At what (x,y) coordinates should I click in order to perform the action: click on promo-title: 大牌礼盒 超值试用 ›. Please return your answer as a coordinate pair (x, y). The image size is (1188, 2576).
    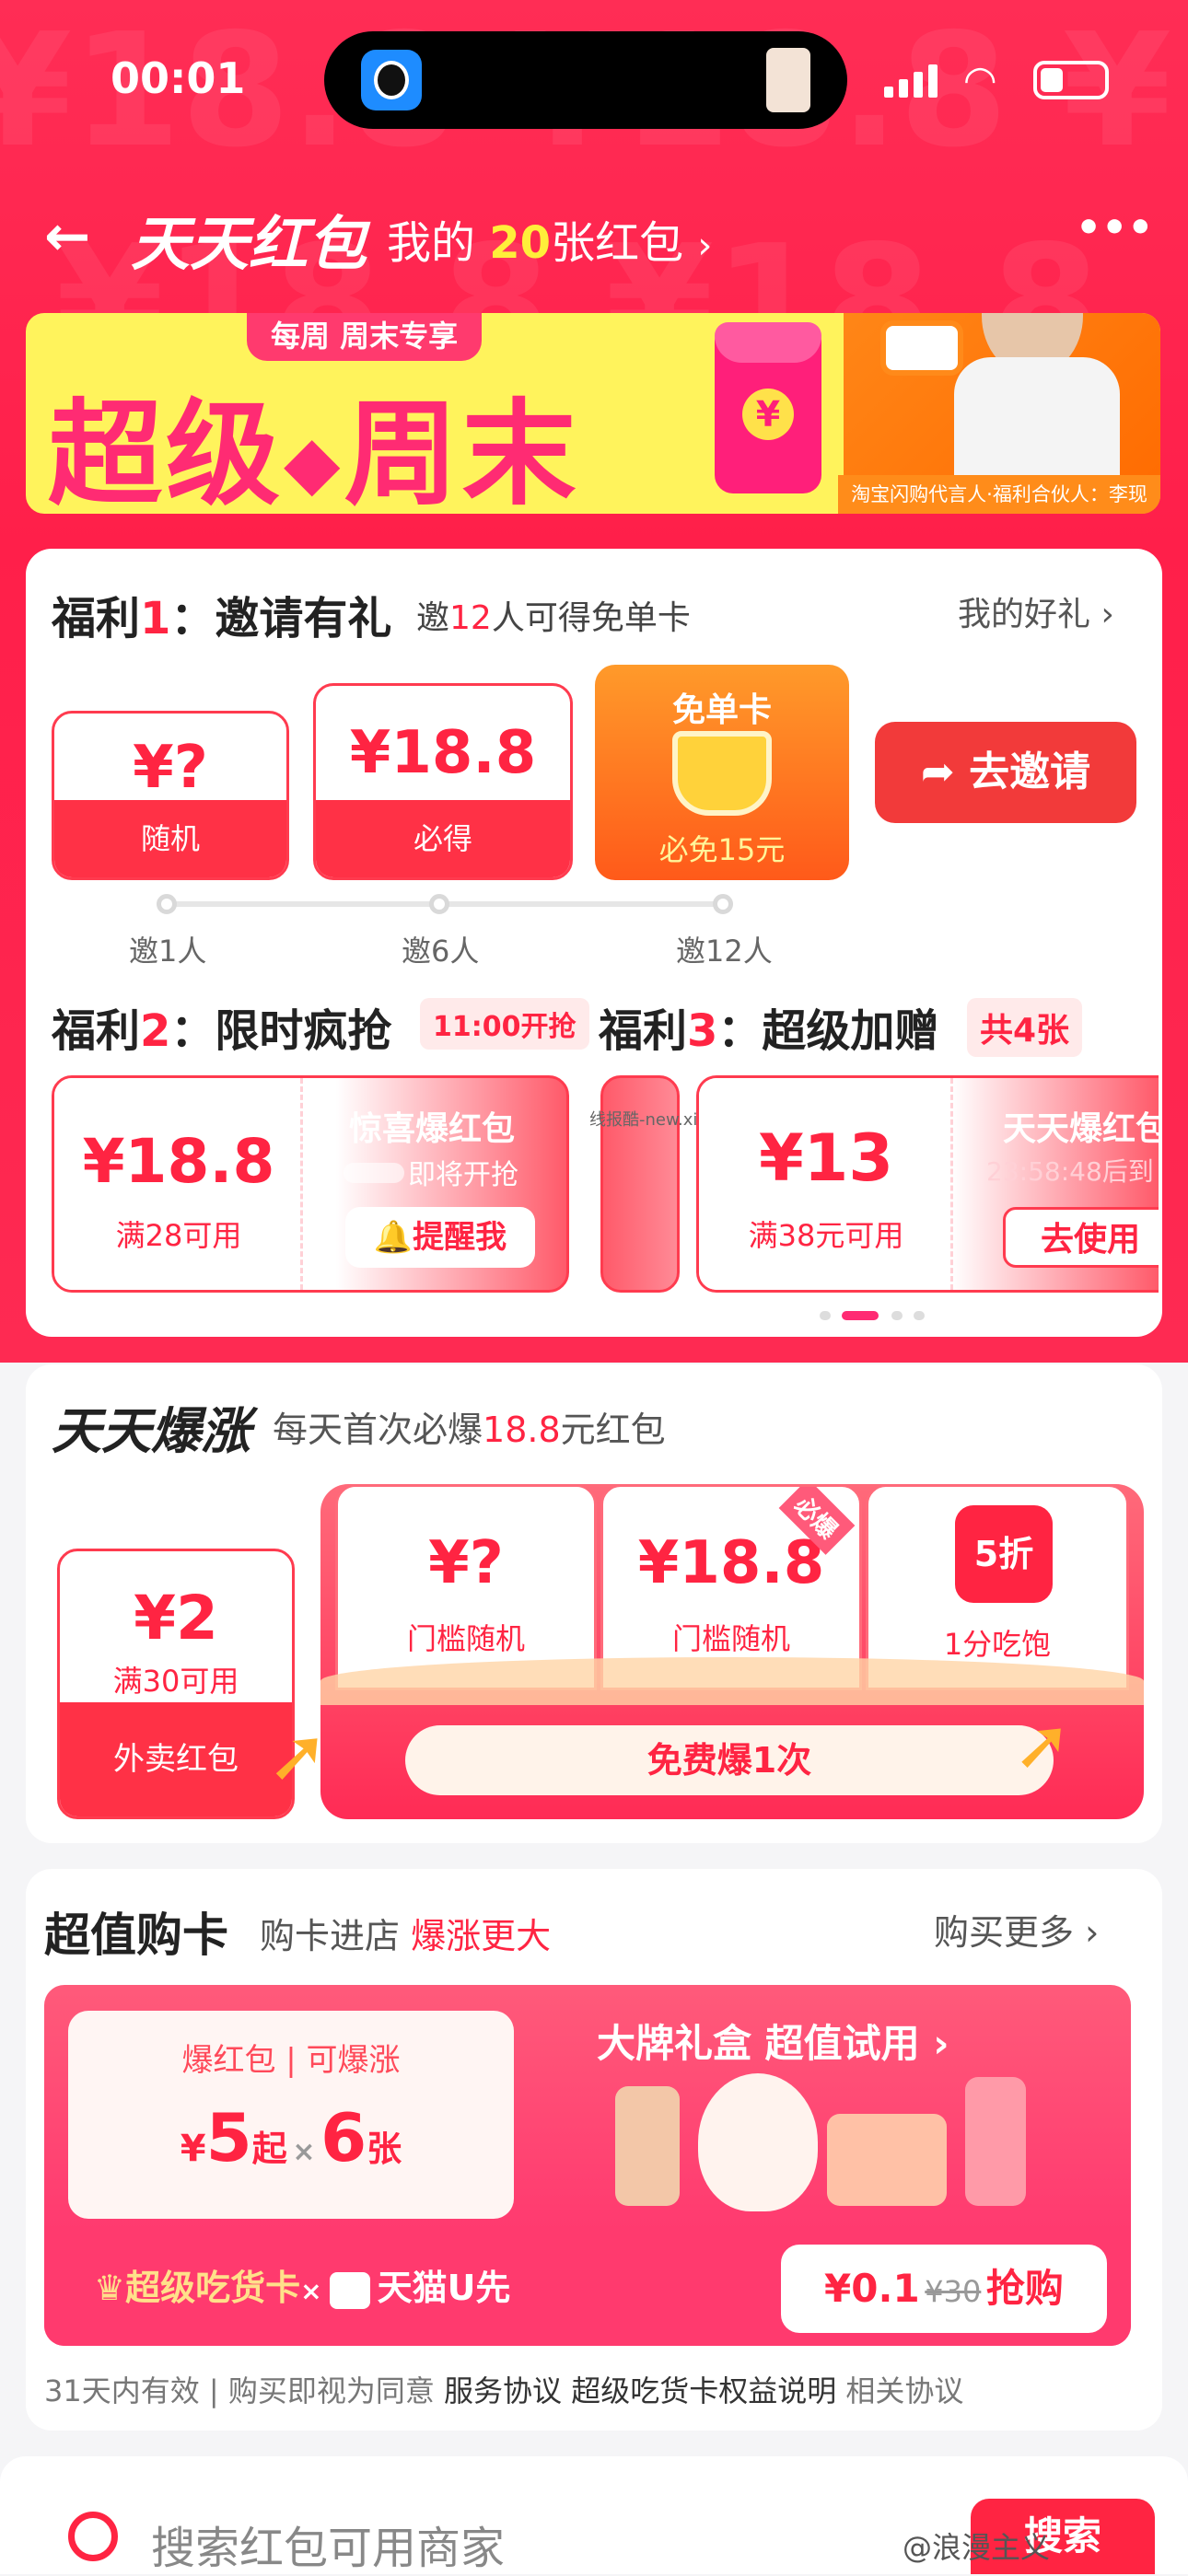
    Looking at the image, I should click on (773, 2041).